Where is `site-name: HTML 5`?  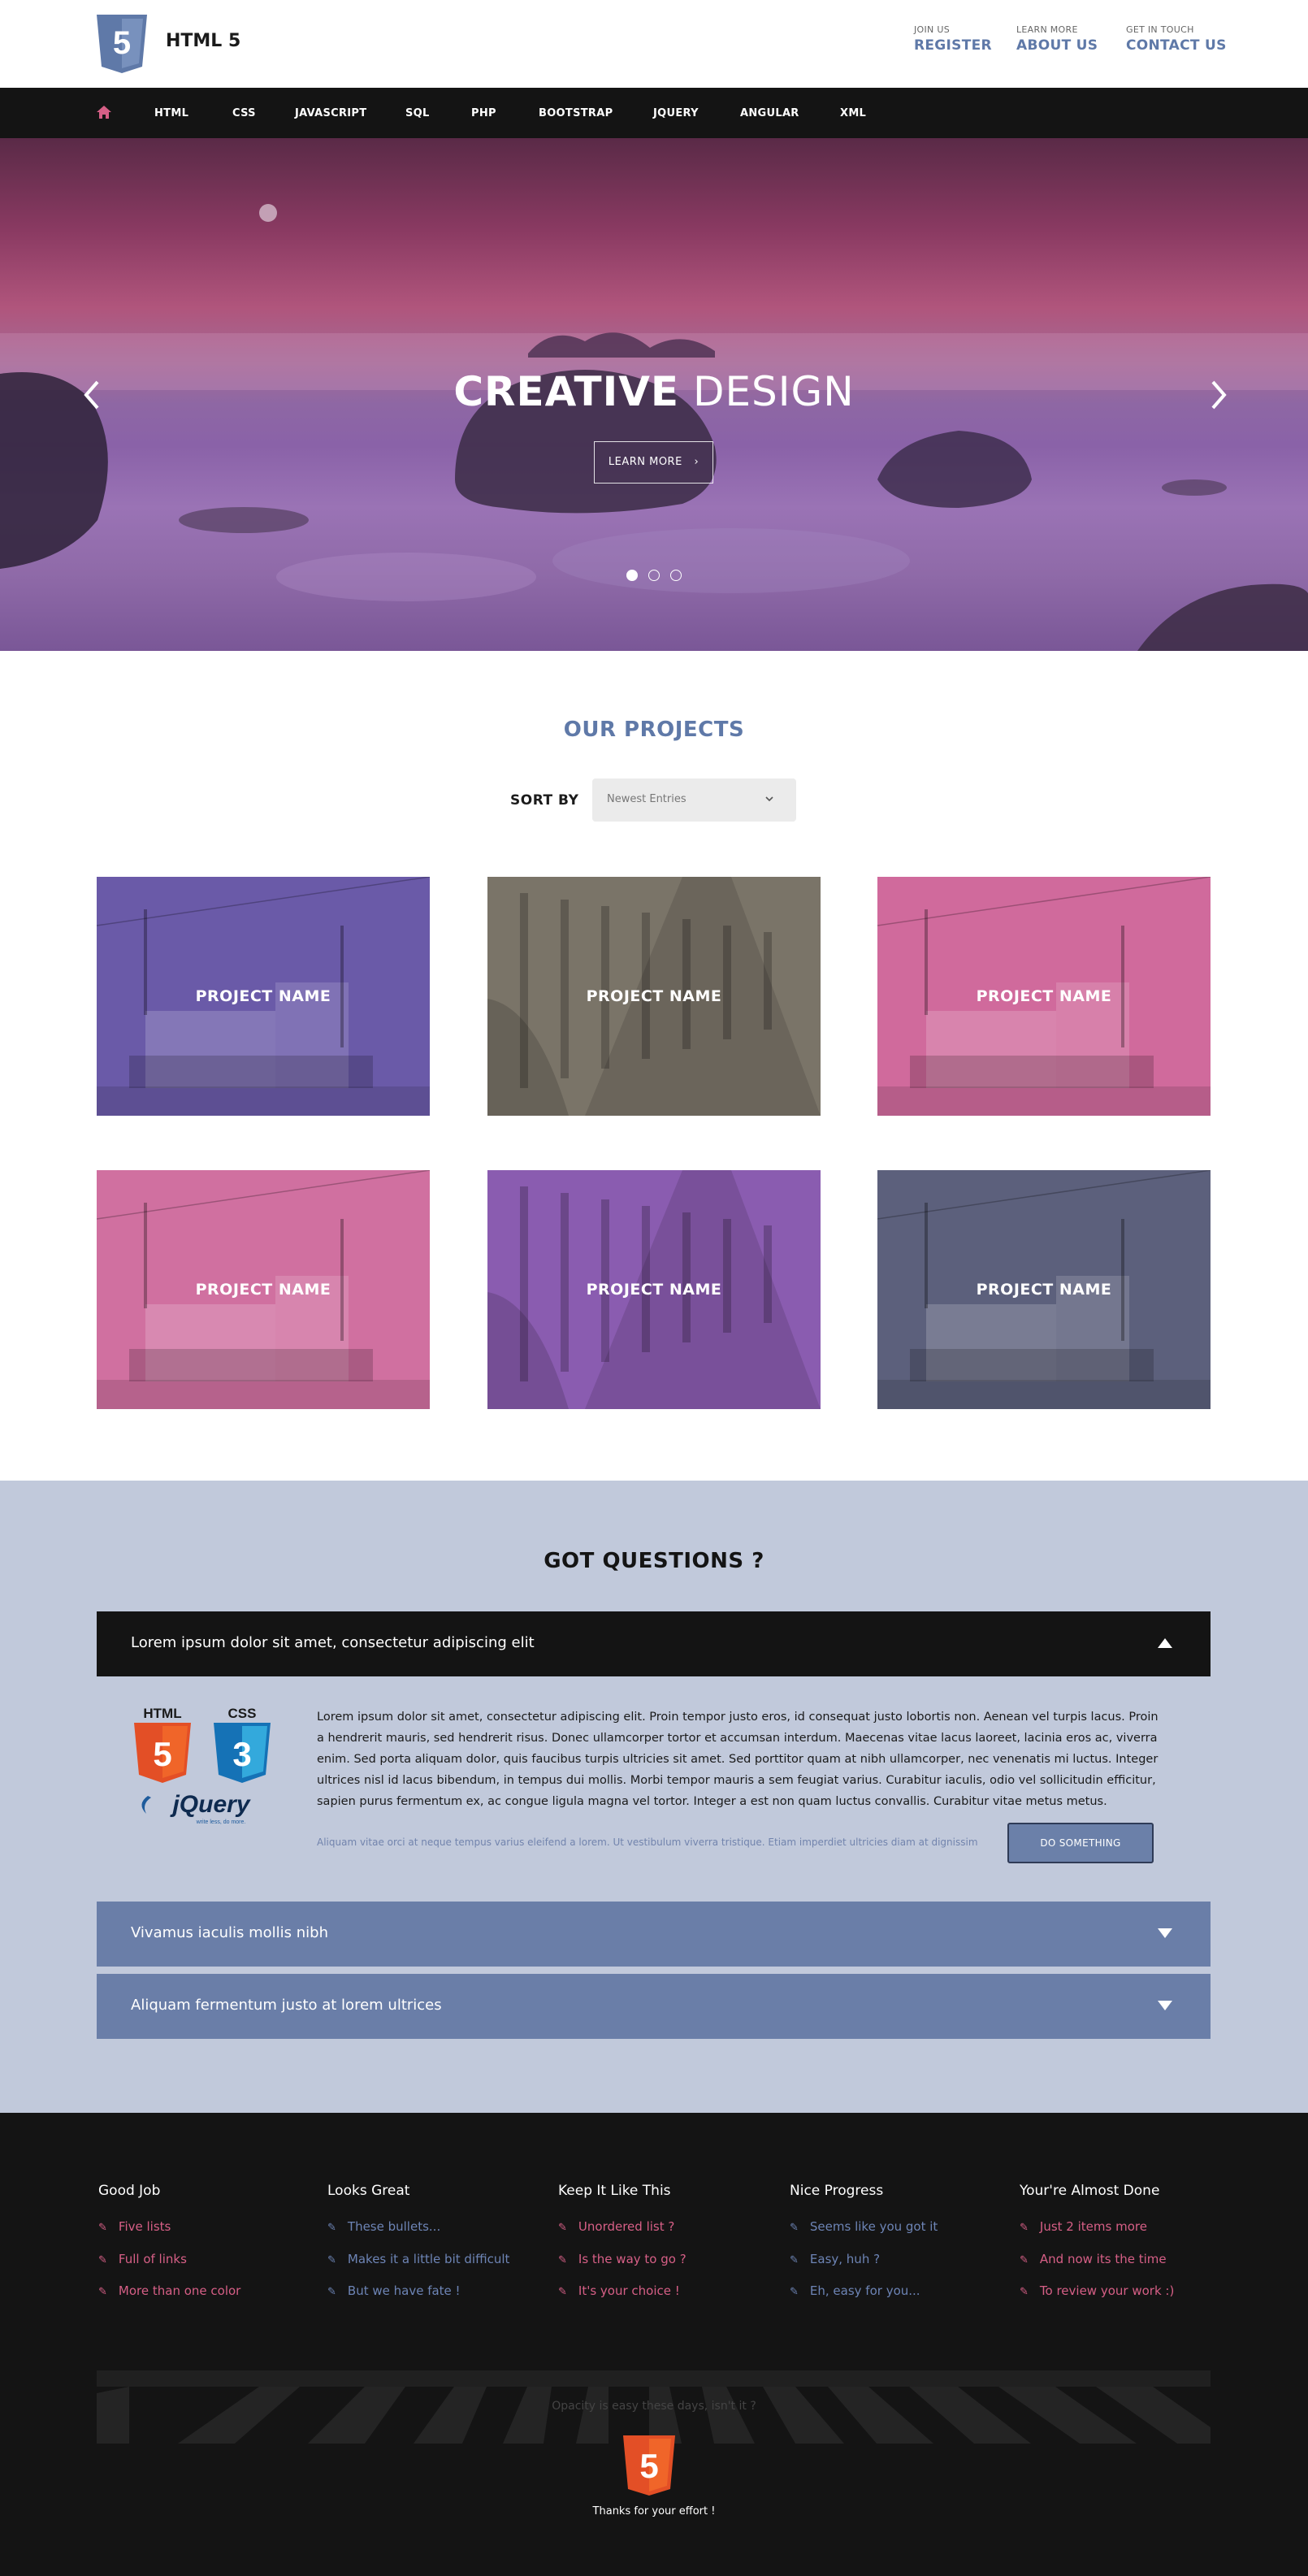 site-name: HTML 5 is located at coordinates (203, 41).